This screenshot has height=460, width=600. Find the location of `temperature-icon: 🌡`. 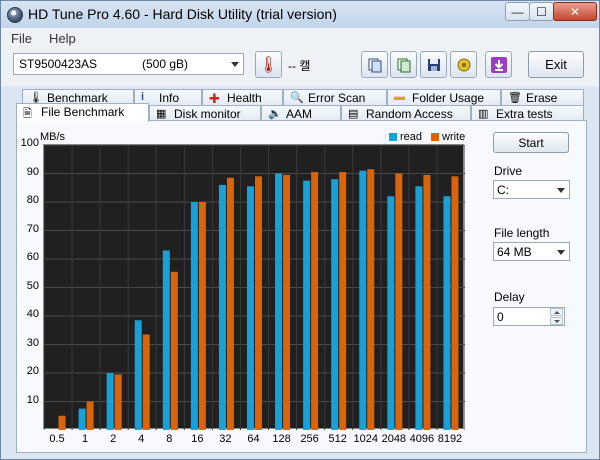

temperature-icon: 🌡 is located at coordinates (268, 65).